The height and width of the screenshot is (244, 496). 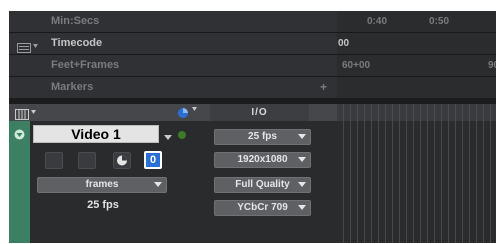 I want to click on quality-popup: Full Quality, so click(x=262, y=185).